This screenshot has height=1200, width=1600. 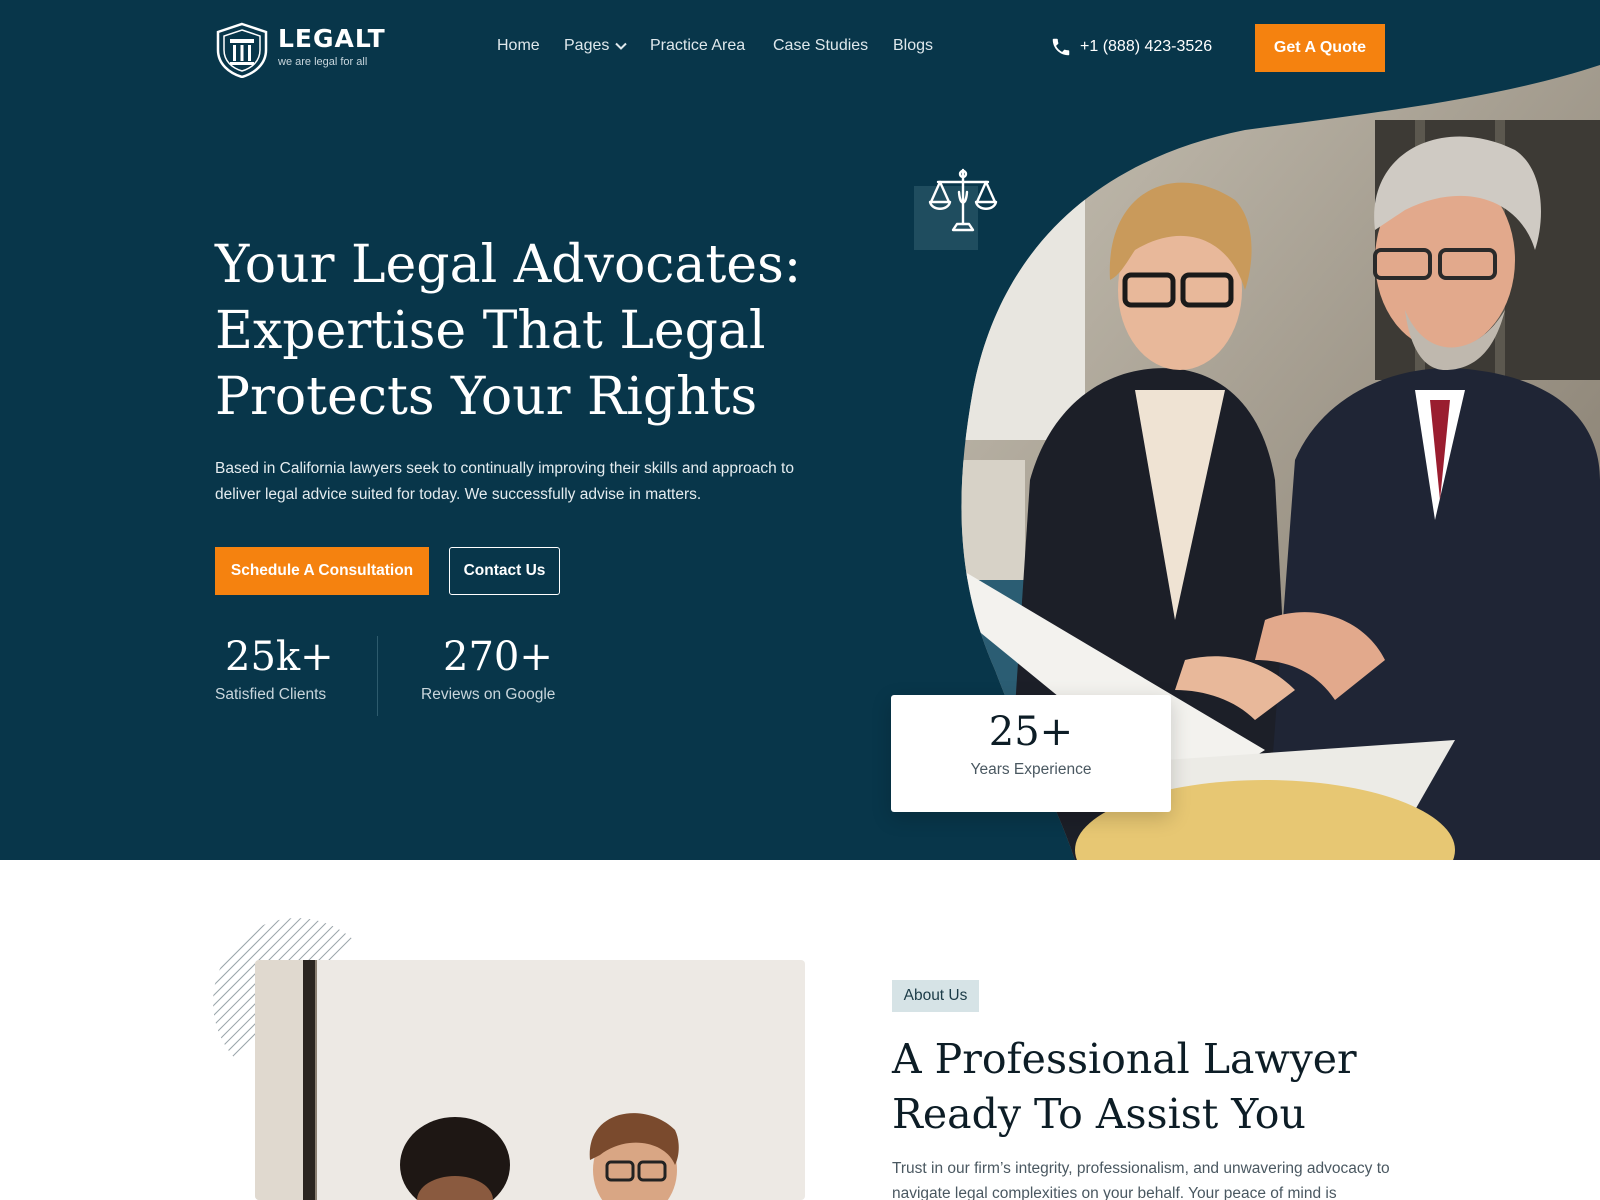 I want to click on stat-reviews: 270+ Reviews on Google, so click(x=488, y=669).